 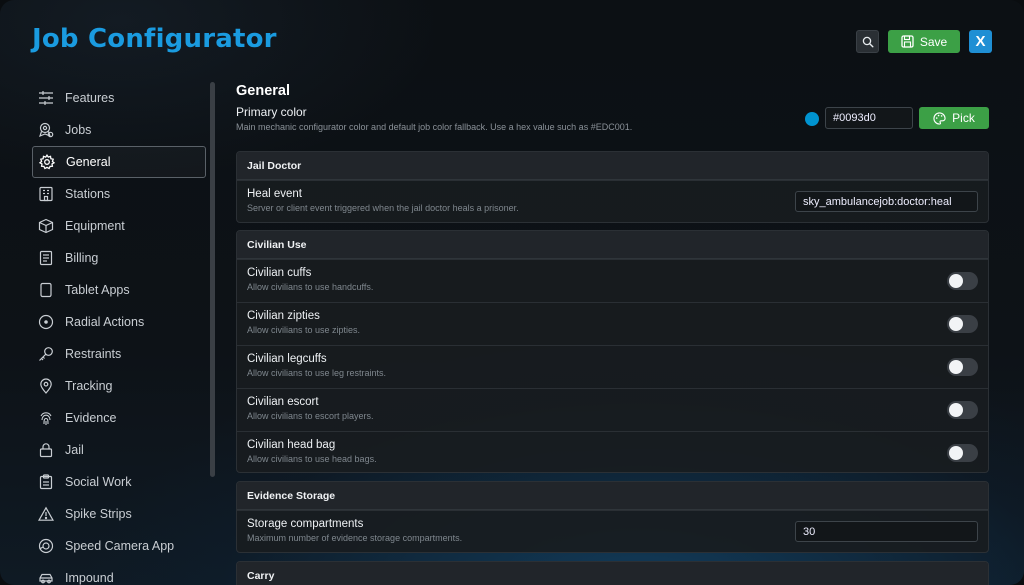 I want to click on setting-description: Allow civilians to escort players., so click(x=310, y=416).